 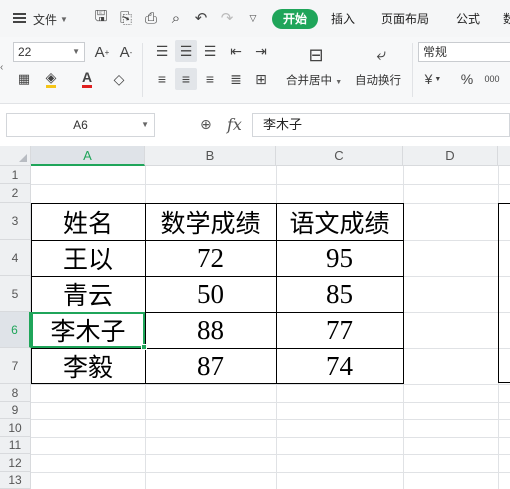 I want to click on zoom-icon: ⊕, so click(x=209, y=125).